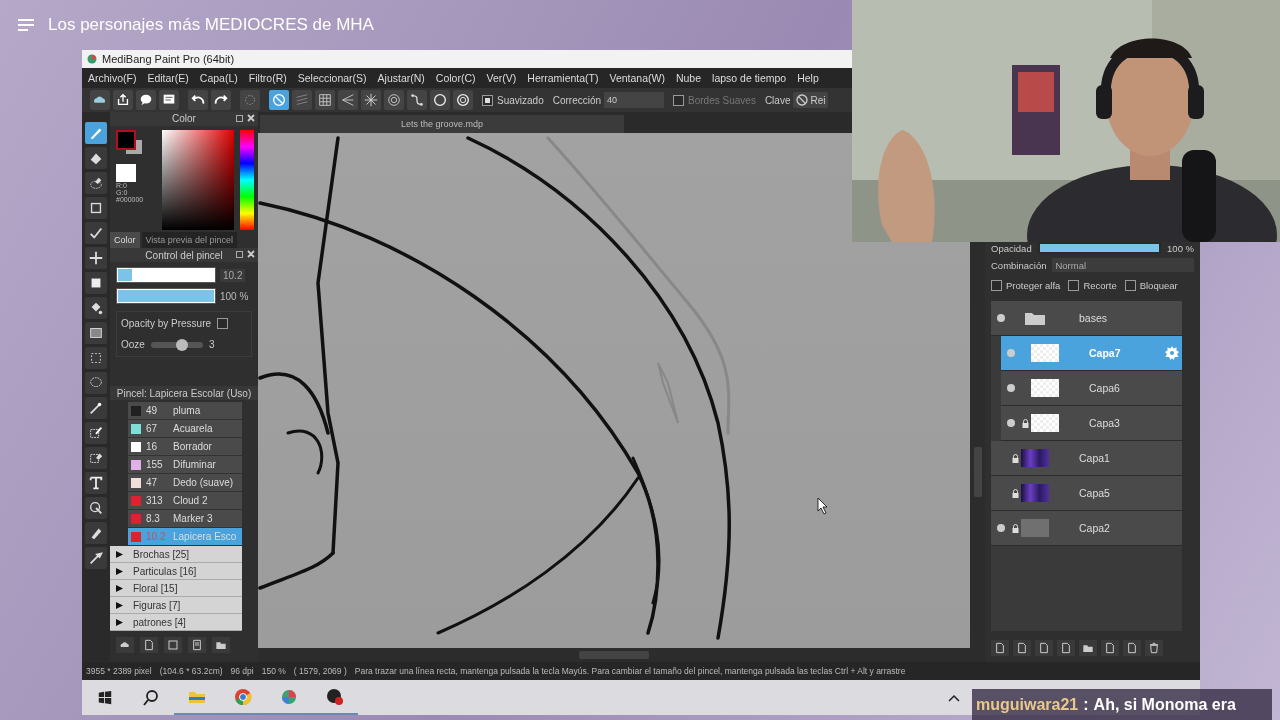 This screenshot has height=720, width=1280. What do you see at coordinates (96, 283) in the screenshot?
I see `fill-square-icon` at bounding box center [96, 283].